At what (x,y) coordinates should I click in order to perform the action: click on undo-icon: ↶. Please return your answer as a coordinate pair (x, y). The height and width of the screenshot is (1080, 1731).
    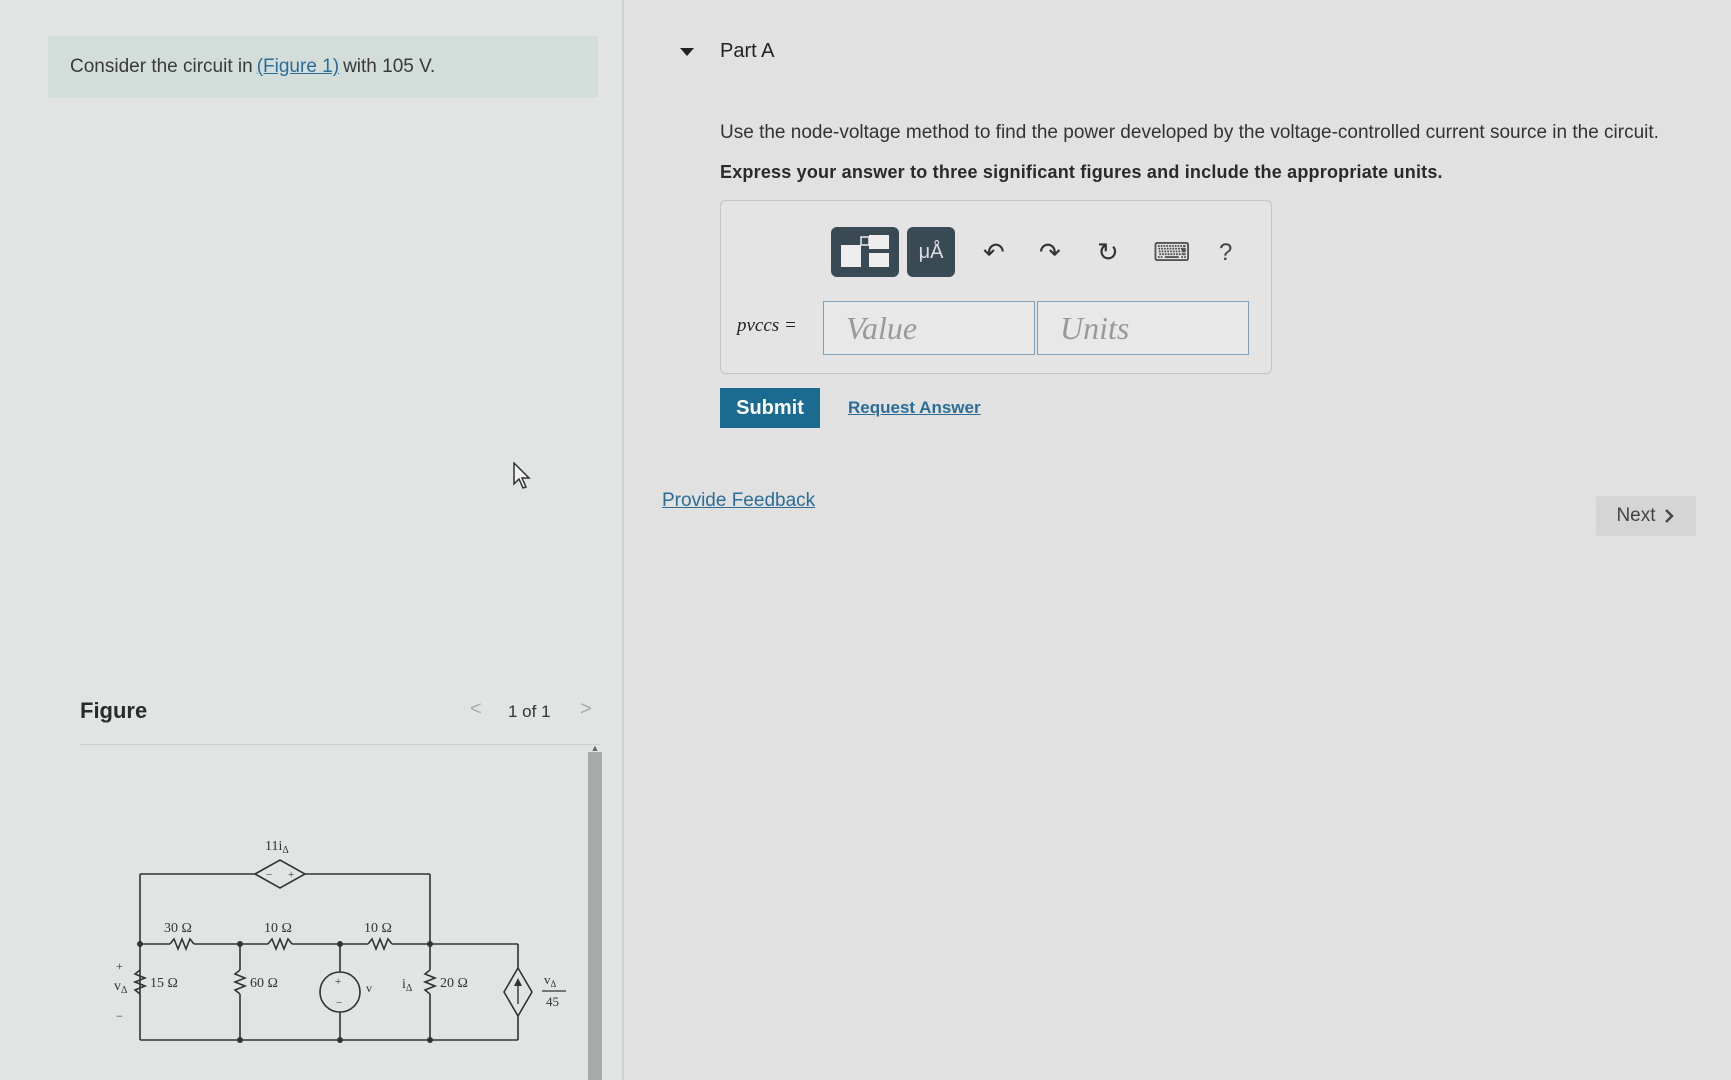
    Looking at the image, I should click on (994, 252).